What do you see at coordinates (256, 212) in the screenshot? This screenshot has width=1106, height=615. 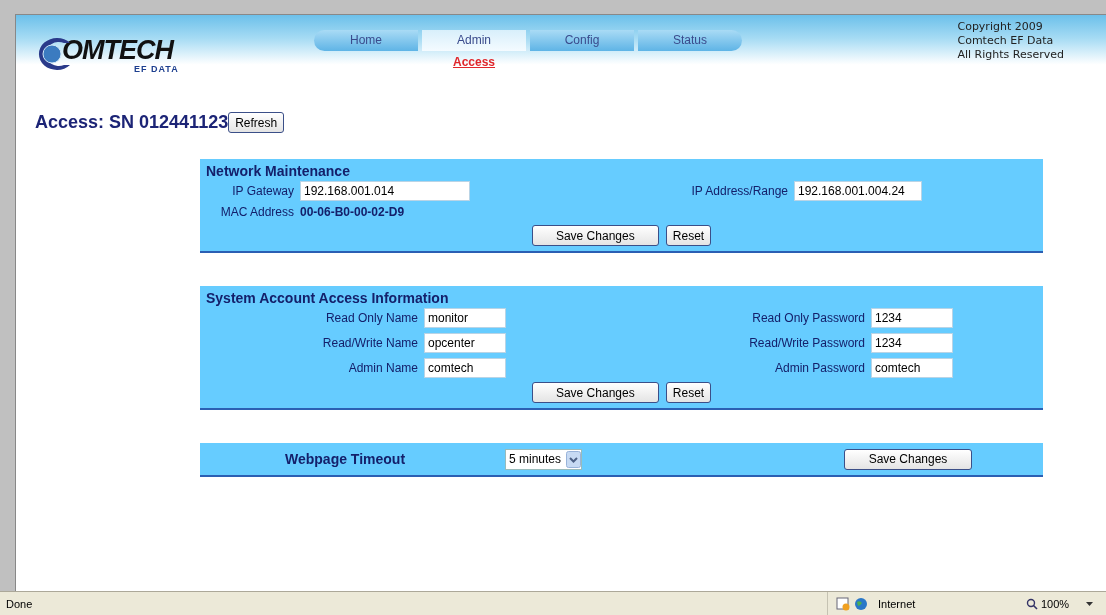 I see `field-label: MAC Address` at bounding box center [256, 212].